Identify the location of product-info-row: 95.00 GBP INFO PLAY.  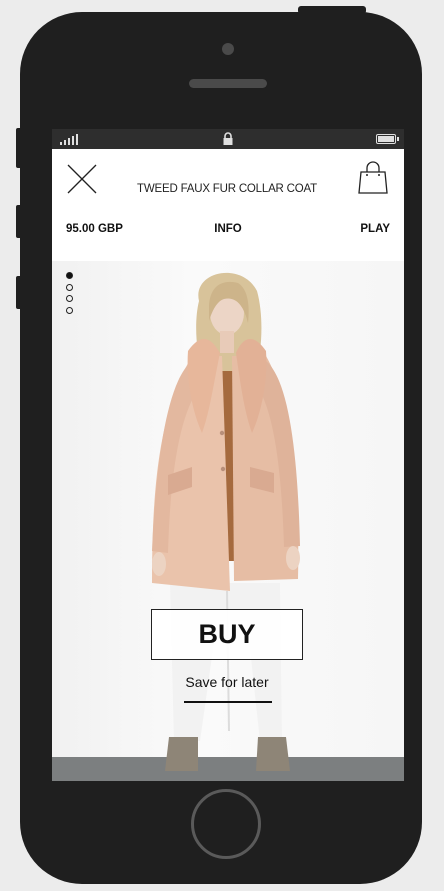
(228, 235).